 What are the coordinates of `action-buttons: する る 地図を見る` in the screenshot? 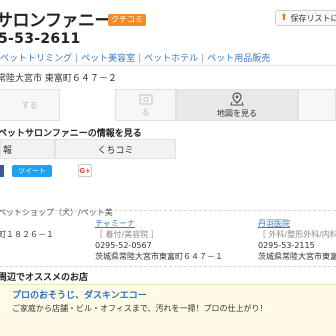 It's located at (168, 105).